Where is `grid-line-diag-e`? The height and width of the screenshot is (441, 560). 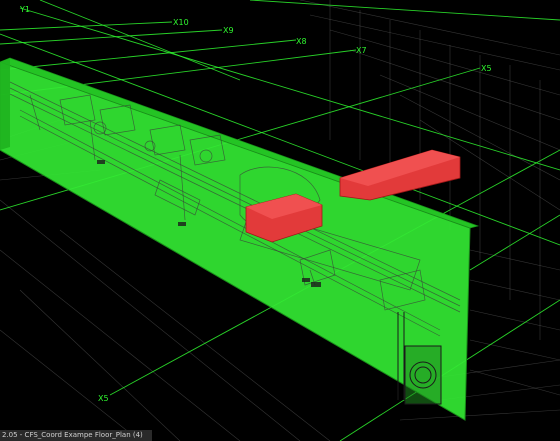 grid-line-diag-e is located at coordinates (404, 10).